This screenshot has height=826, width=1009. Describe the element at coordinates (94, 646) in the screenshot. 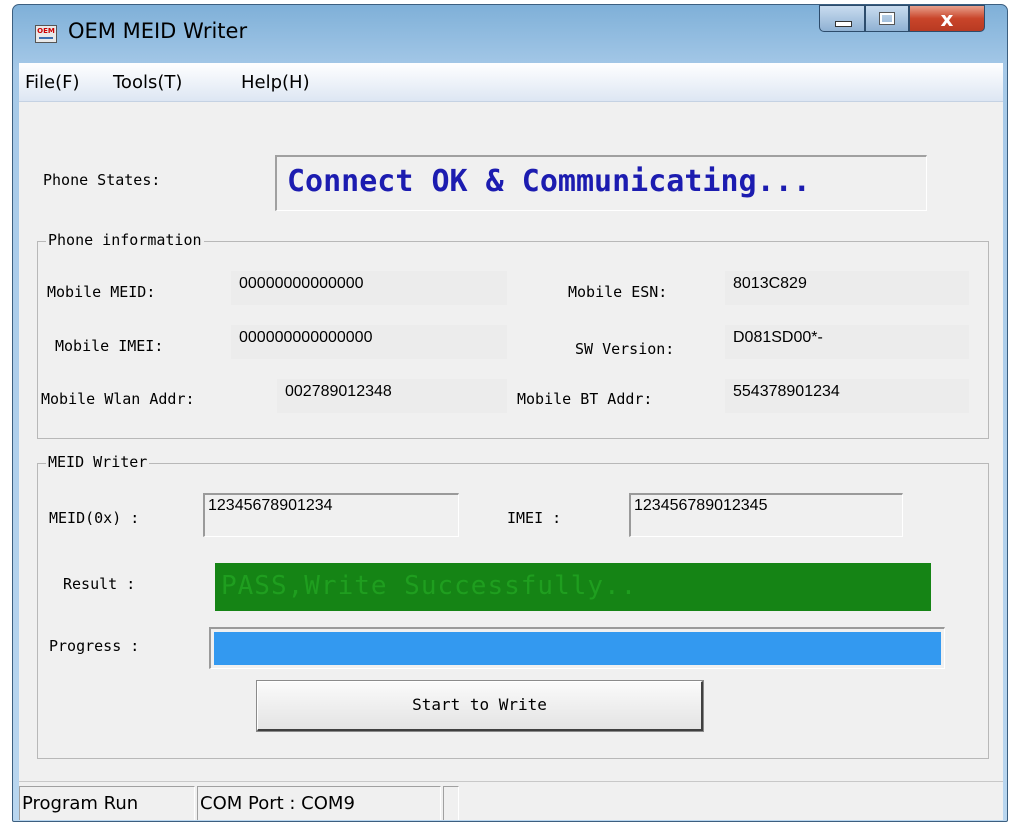

I see `progress-label: Progress :` at that location.